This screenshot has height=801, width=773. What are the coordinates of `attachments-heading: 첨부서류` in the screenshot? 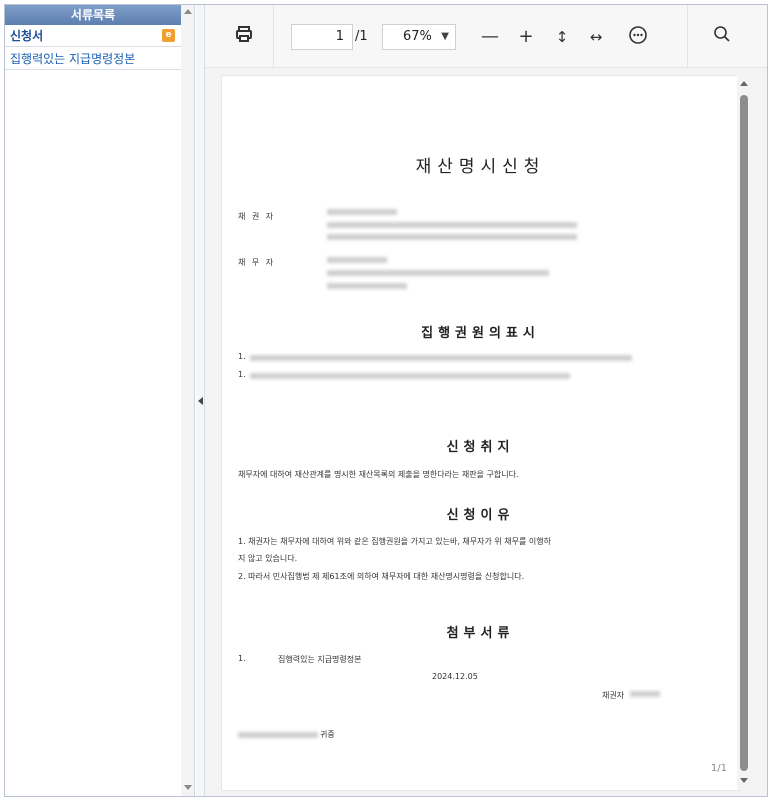 It's located at (480, 633).